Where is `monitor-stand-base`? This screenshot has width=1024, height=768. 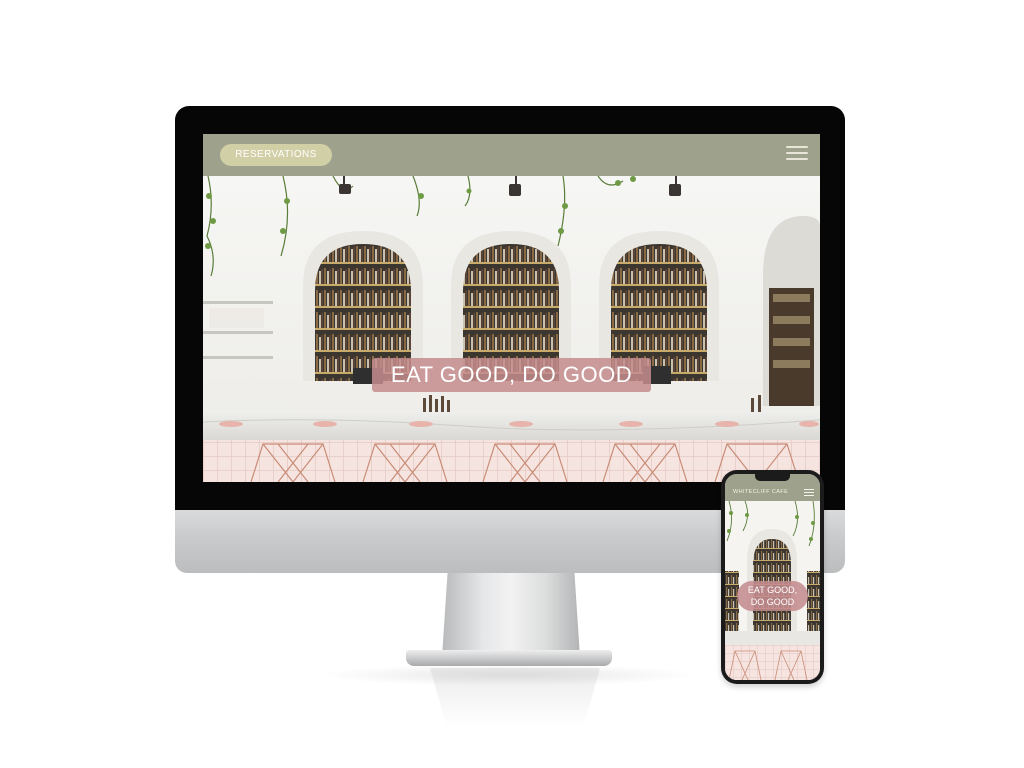
monitor-stand-base is located at coordinates (509, 658).